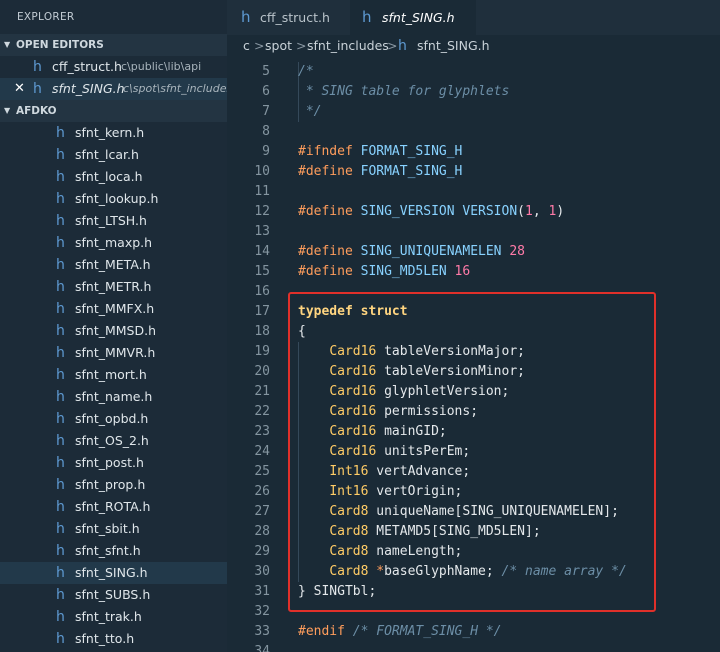 This screenshot has width=720, height=652. What do you see at coordinates (473, 112) in the screenshot?
I see `code-line: 7 */` at bounding box center [473, 112].